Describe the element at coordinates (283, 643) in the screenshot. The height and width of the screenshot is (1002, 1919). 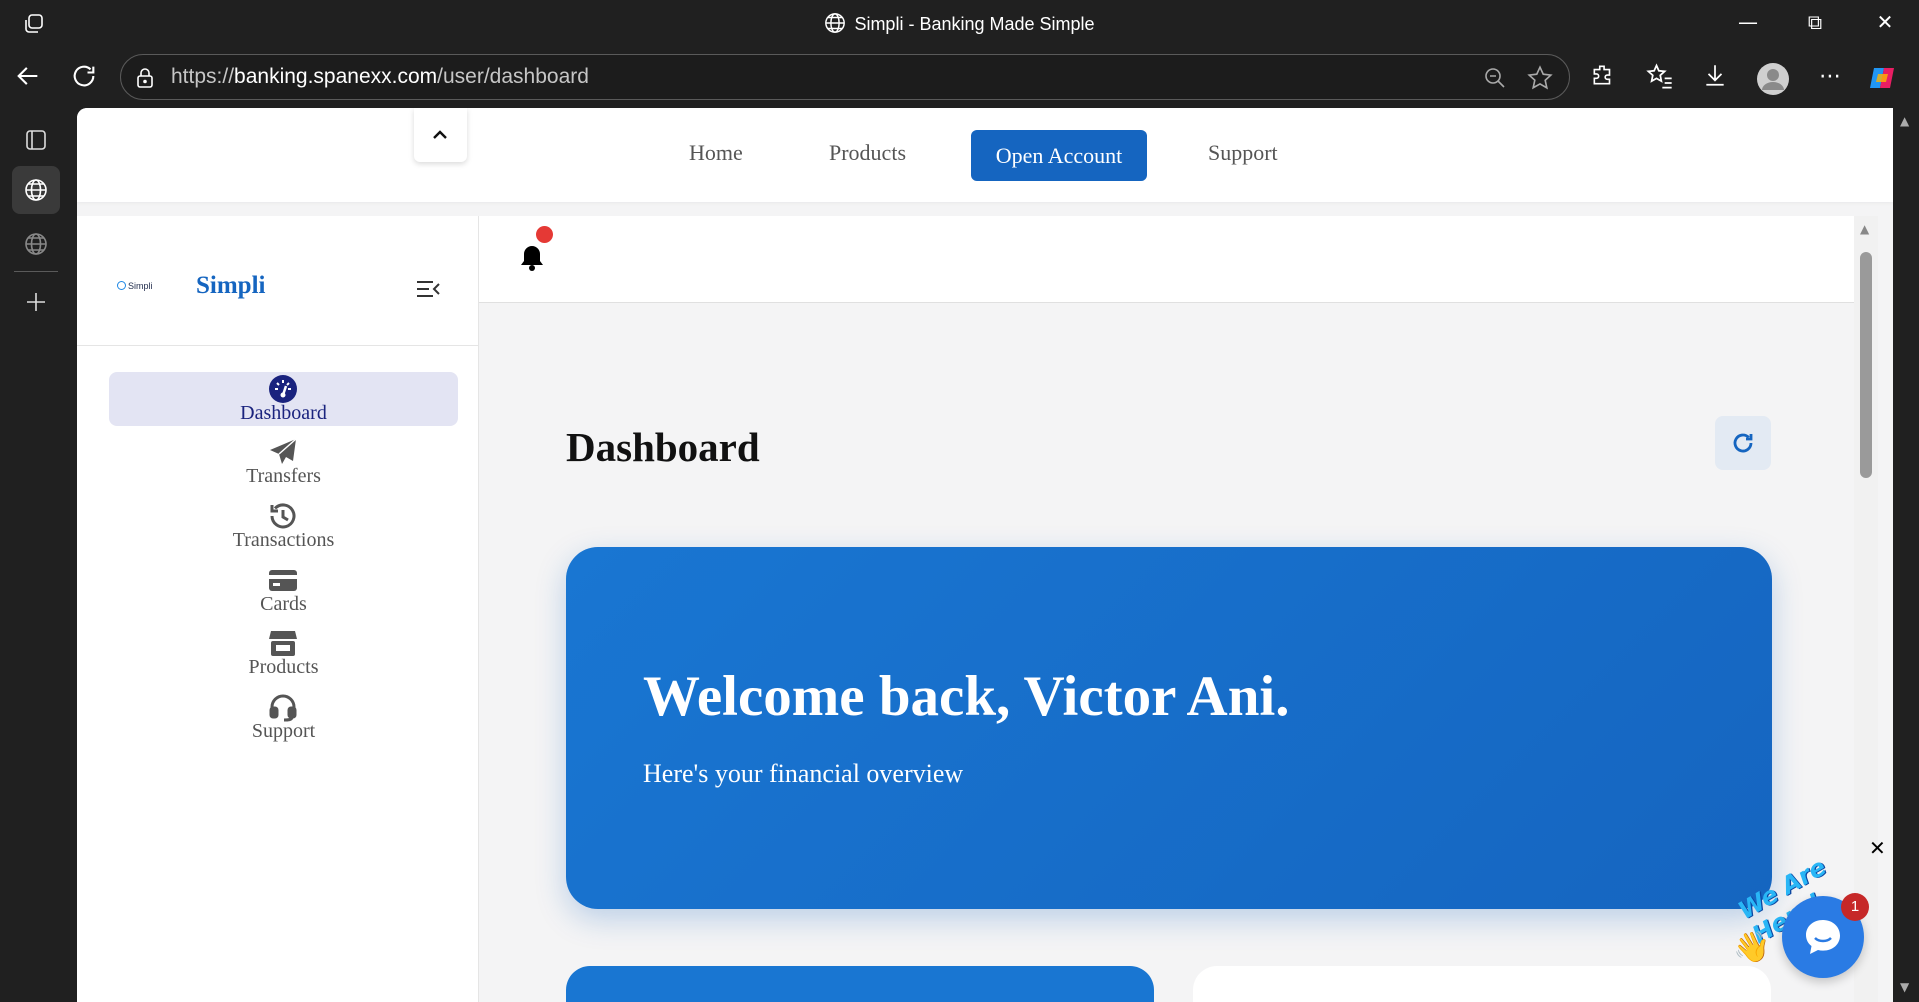
I see `store-icon` at that location.